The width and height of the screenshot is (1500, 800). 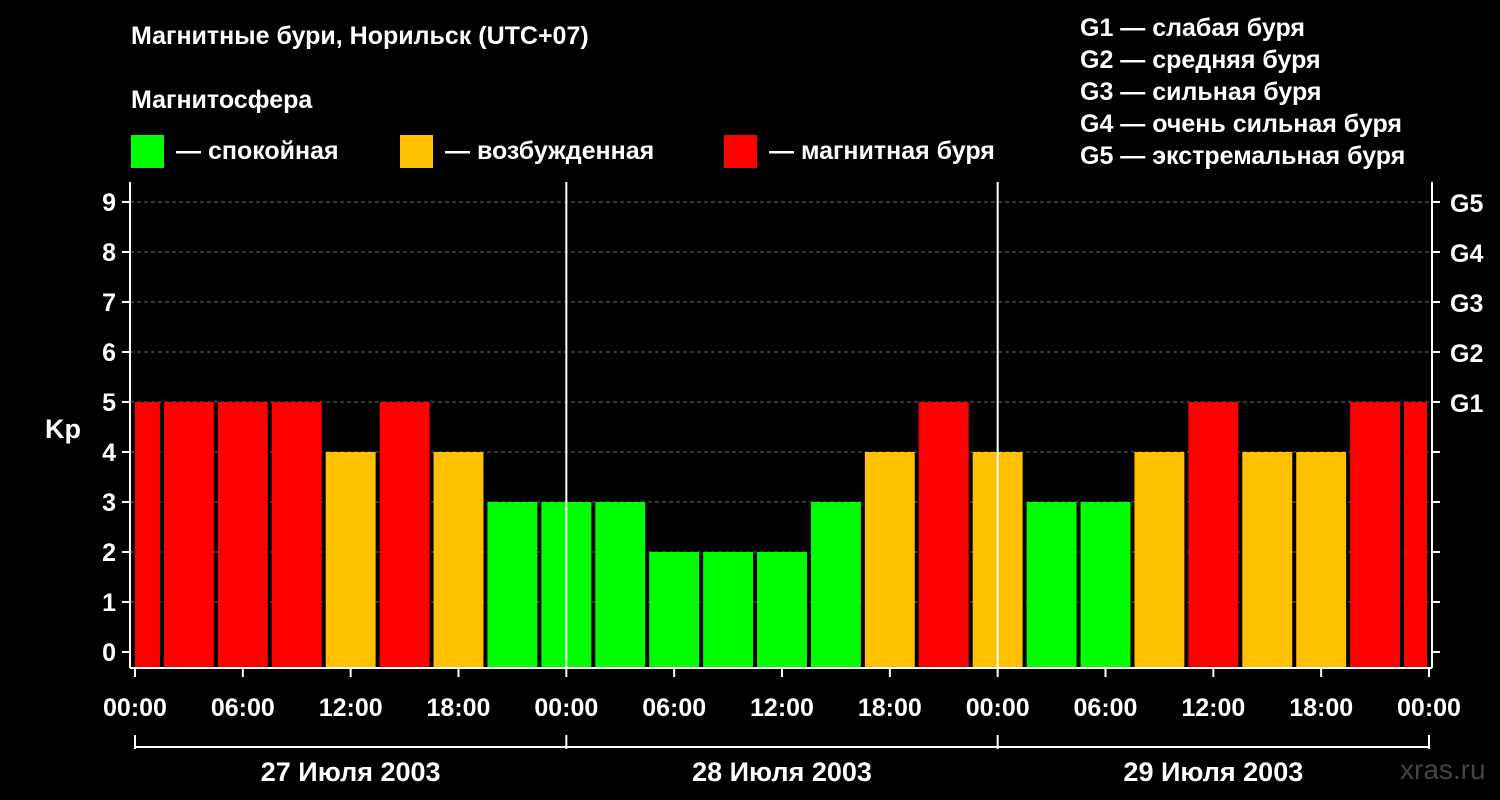 What do you see at coordinates (109, 203) in the screenshot?
I see `y-tick-label: 9` at bounding box center [109, 203].